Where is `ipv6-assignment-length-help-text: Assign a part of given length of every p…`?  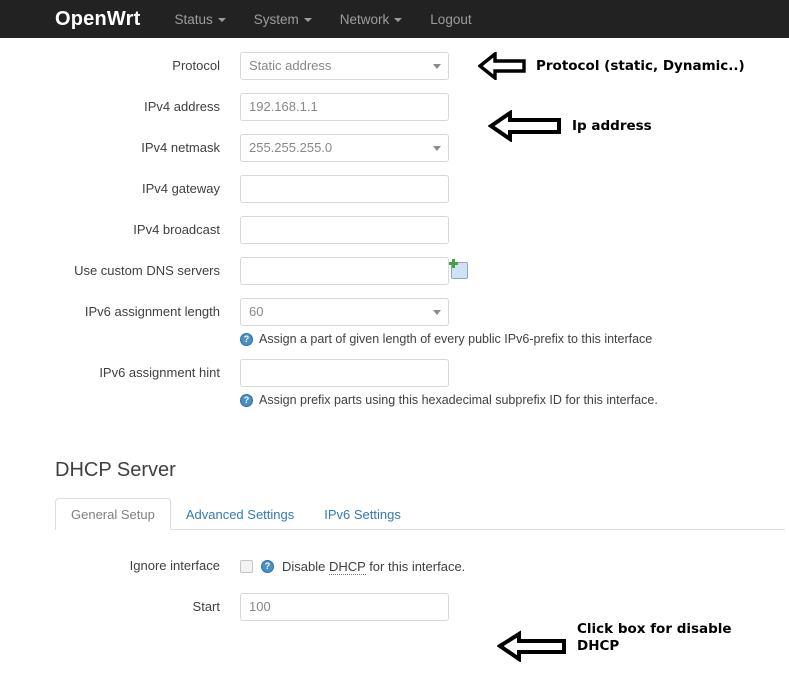
ipv6-assignment-length-help-text: Assign a part of given length of every p… is located at coordinates (456, 339).